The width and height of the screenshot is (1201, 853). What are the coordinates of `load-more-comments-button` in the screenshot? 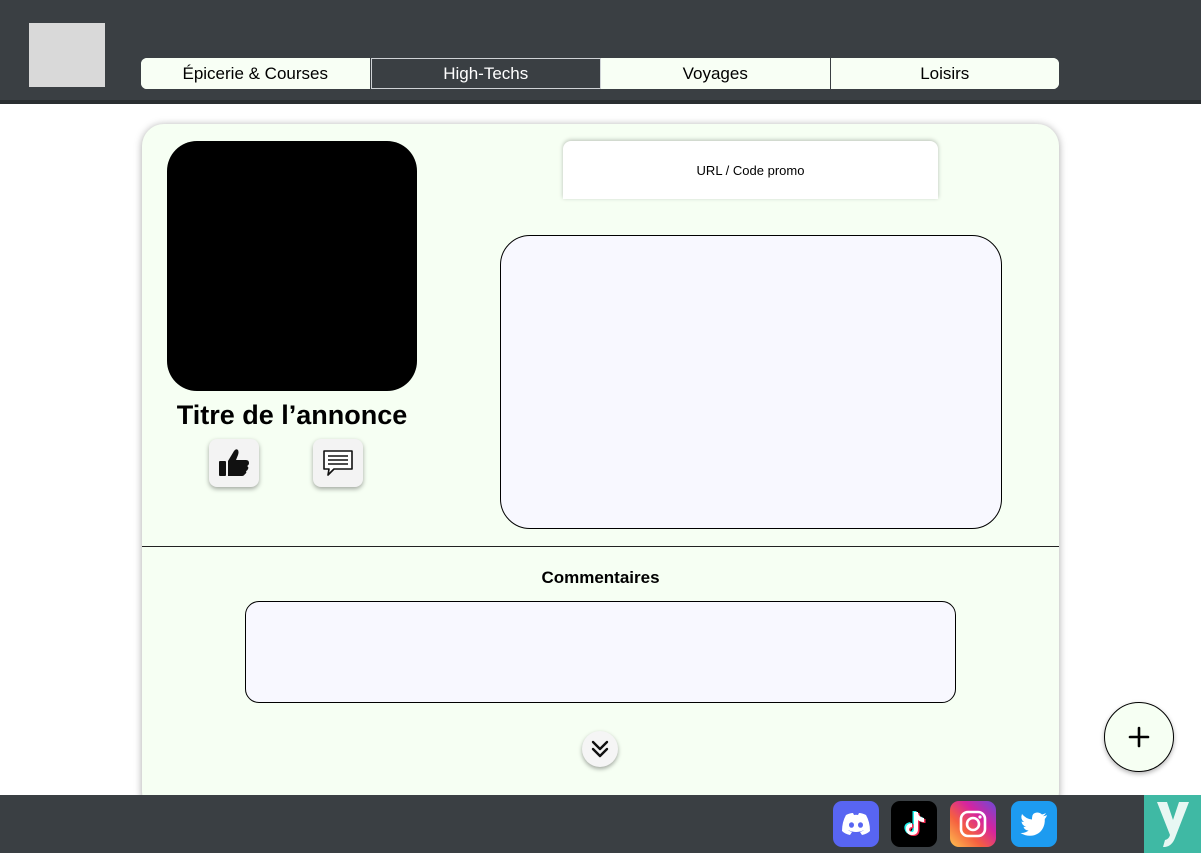 It's located at (600, 749).